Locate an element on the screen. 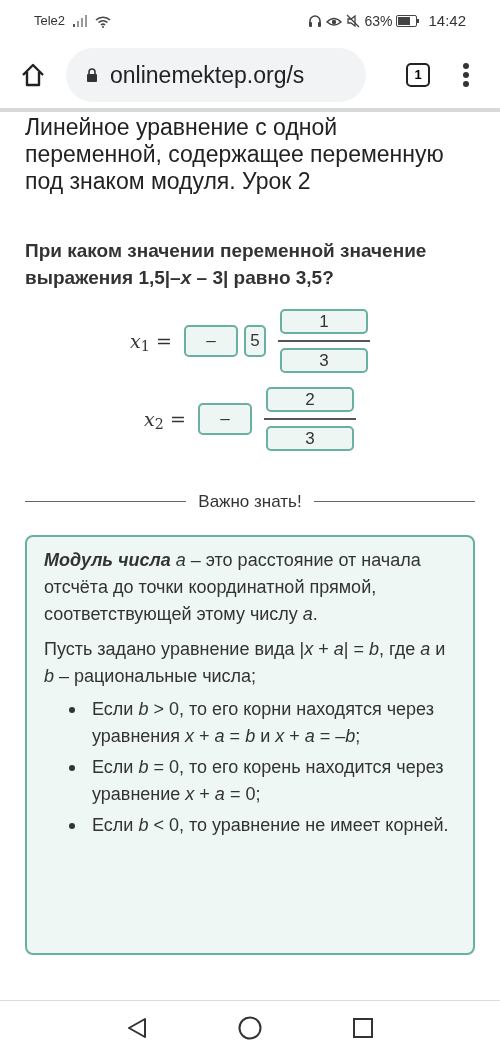  carrier-name: Tele2 is located at coordinates (50, 21).